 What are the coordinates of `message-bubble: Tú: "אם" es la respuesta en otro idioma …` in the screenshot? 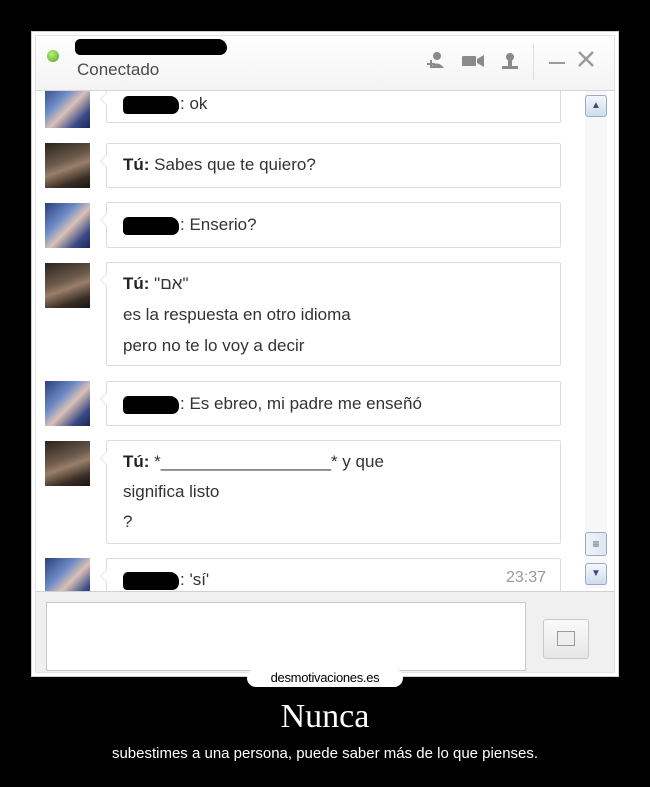 It's located at (330, 314).